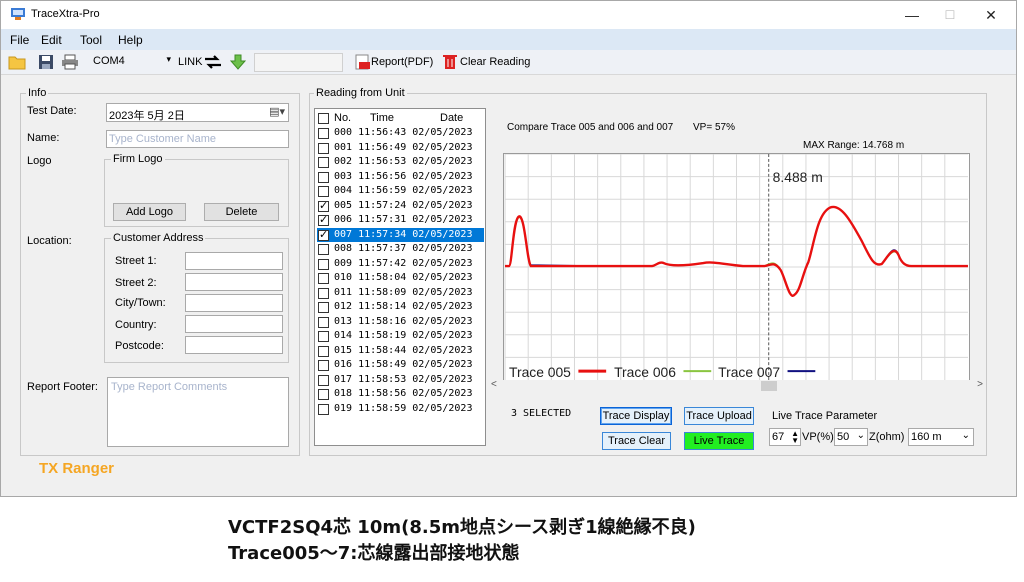 The image size is (1024, 582). What do you see at coordinates (719, 441) in the screenshot?
I see `live-trace-button: Live Trace` at bounding box center [719, 441].